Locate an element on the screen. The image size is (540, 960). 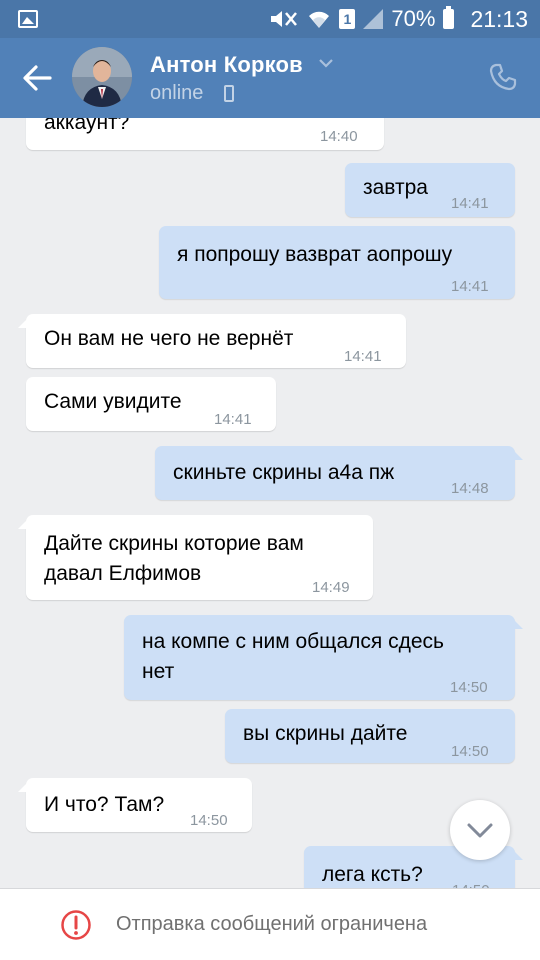
message-text-line: нет is located at coordinates (158, 671).